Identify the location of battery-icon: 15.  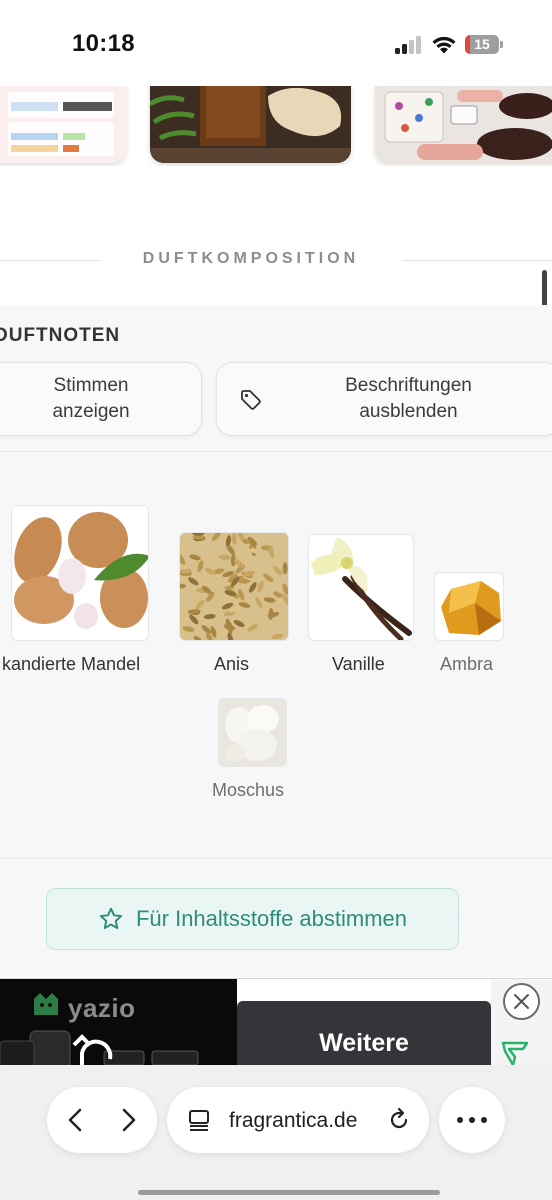
(484, 44).